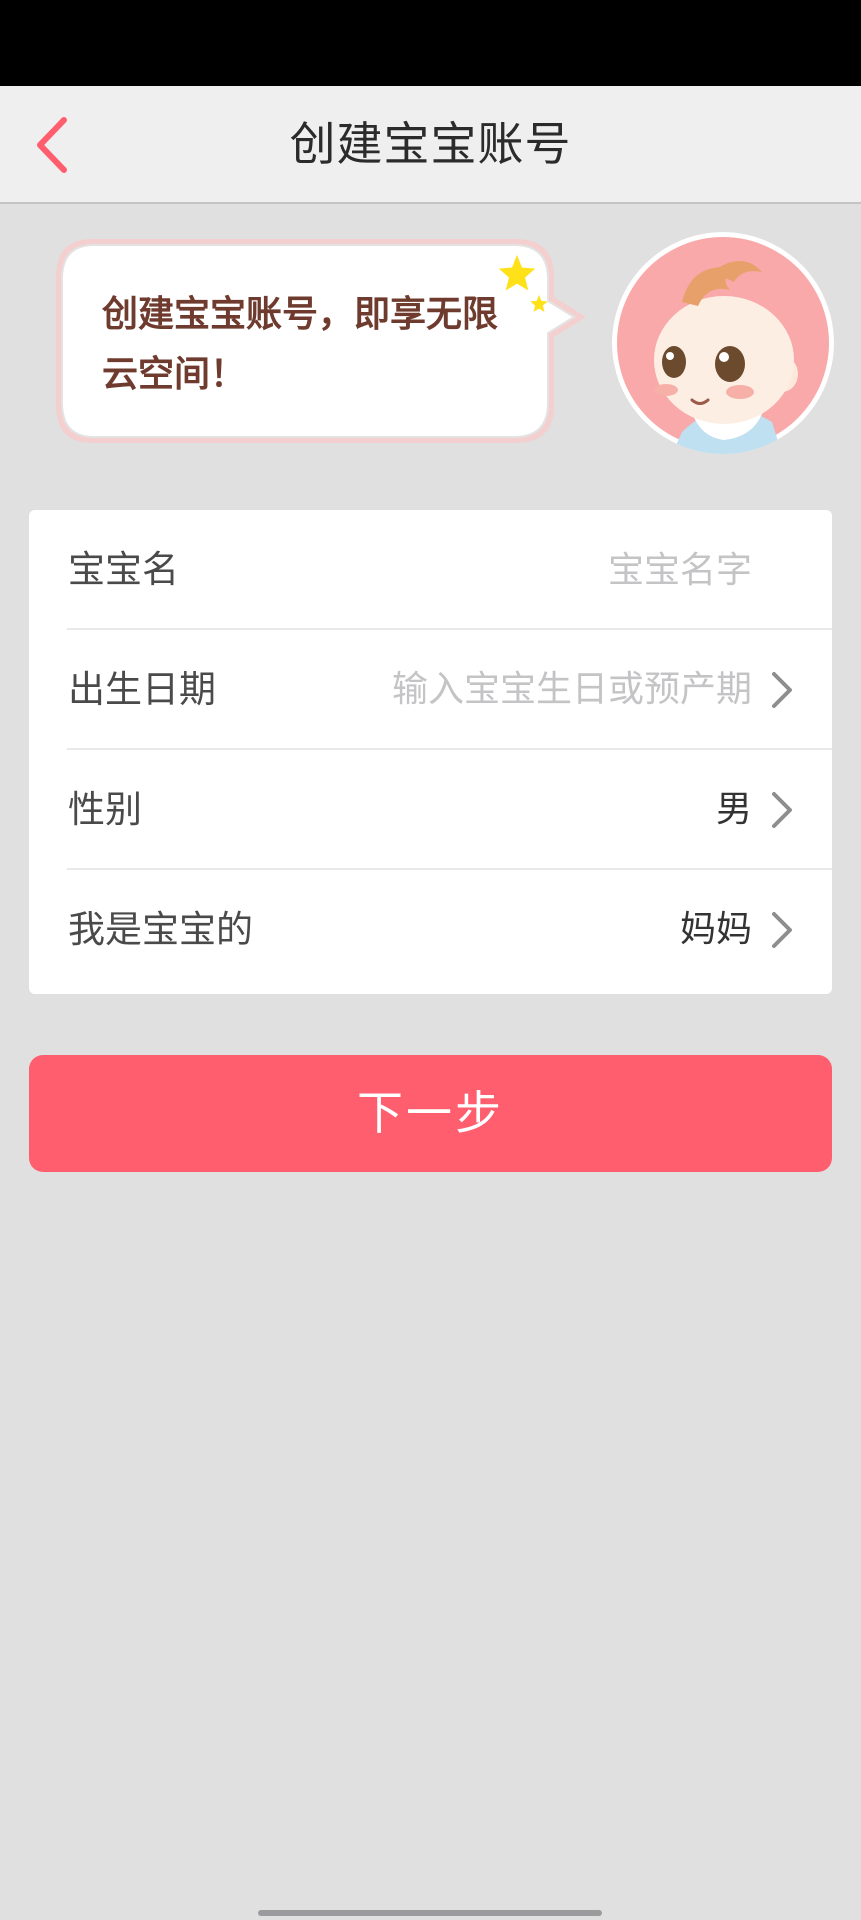 The height and width of the screenshot is (1920, 861). I want to click on next-step-button: 下一步, so click(430, 1113).